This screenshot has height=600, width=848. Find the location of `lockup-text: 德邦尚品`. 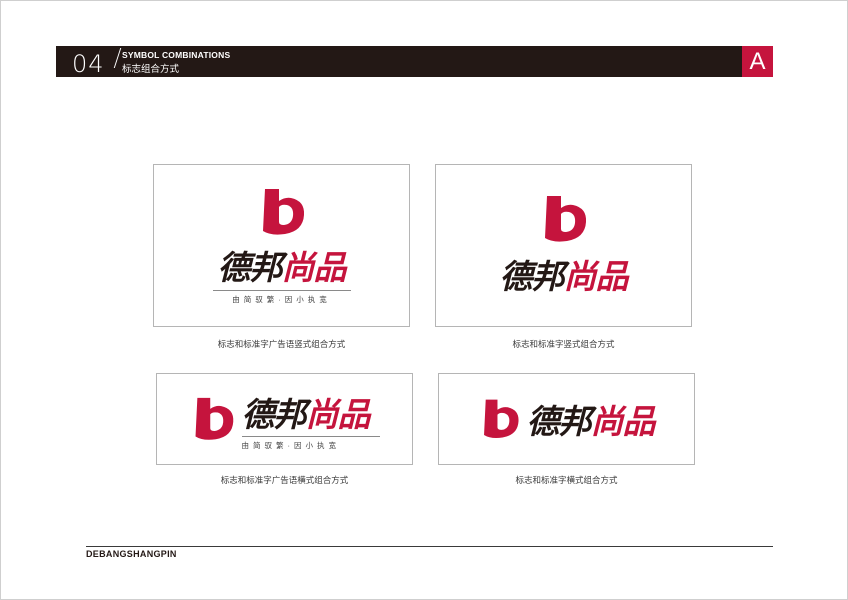

lockup-text: 德邦尚品 is located at coordinates (591, 419).